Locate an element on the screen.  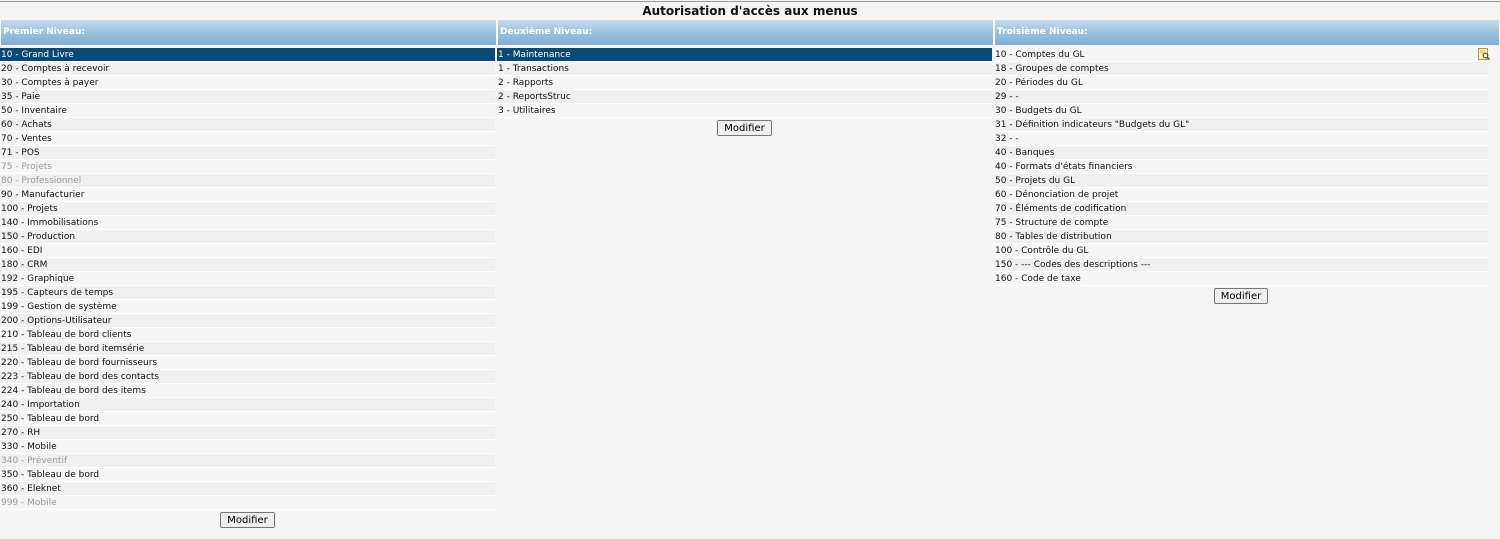
list-item: 30 - Comptes à payer is located at coordinates (247, 83).